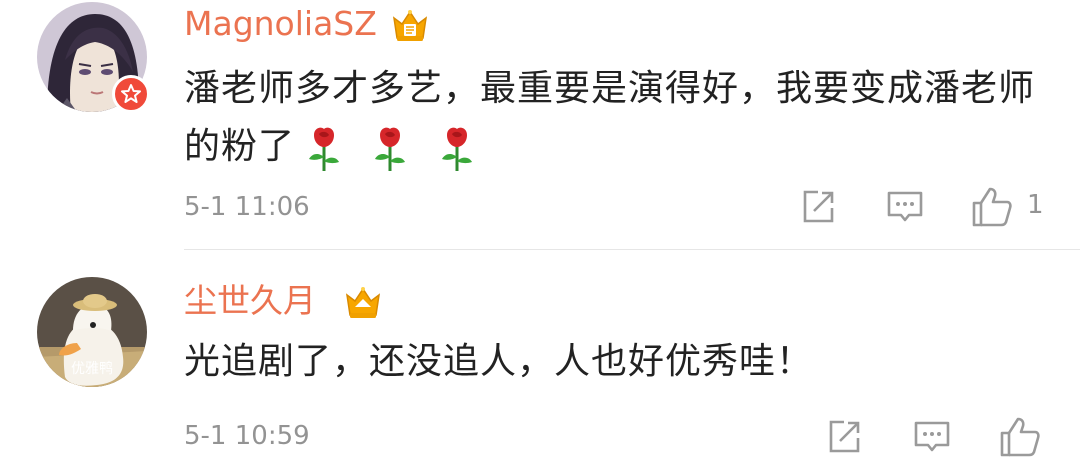  What do you see at coordinates (247, 436) in the screenshot?
I see `comment-time: 5-1 10:59` at bounding box center [247, 436].